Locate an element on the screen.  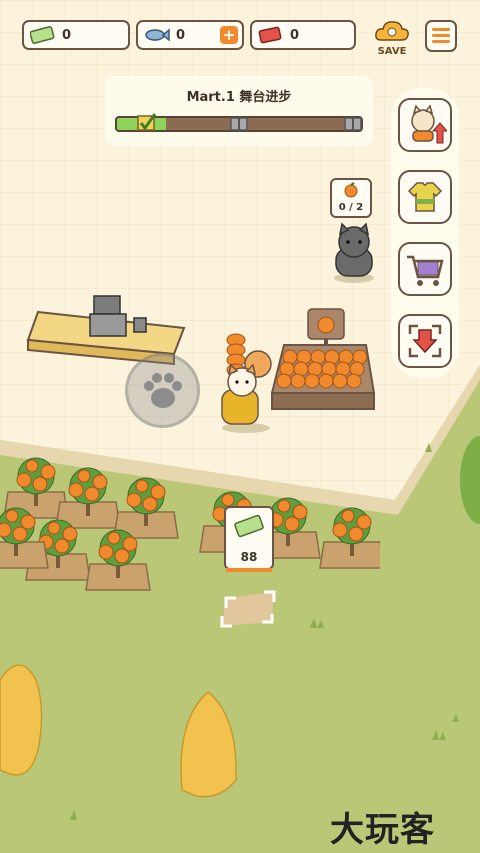
cash-value: 0 is located at coordinates (67, 35).